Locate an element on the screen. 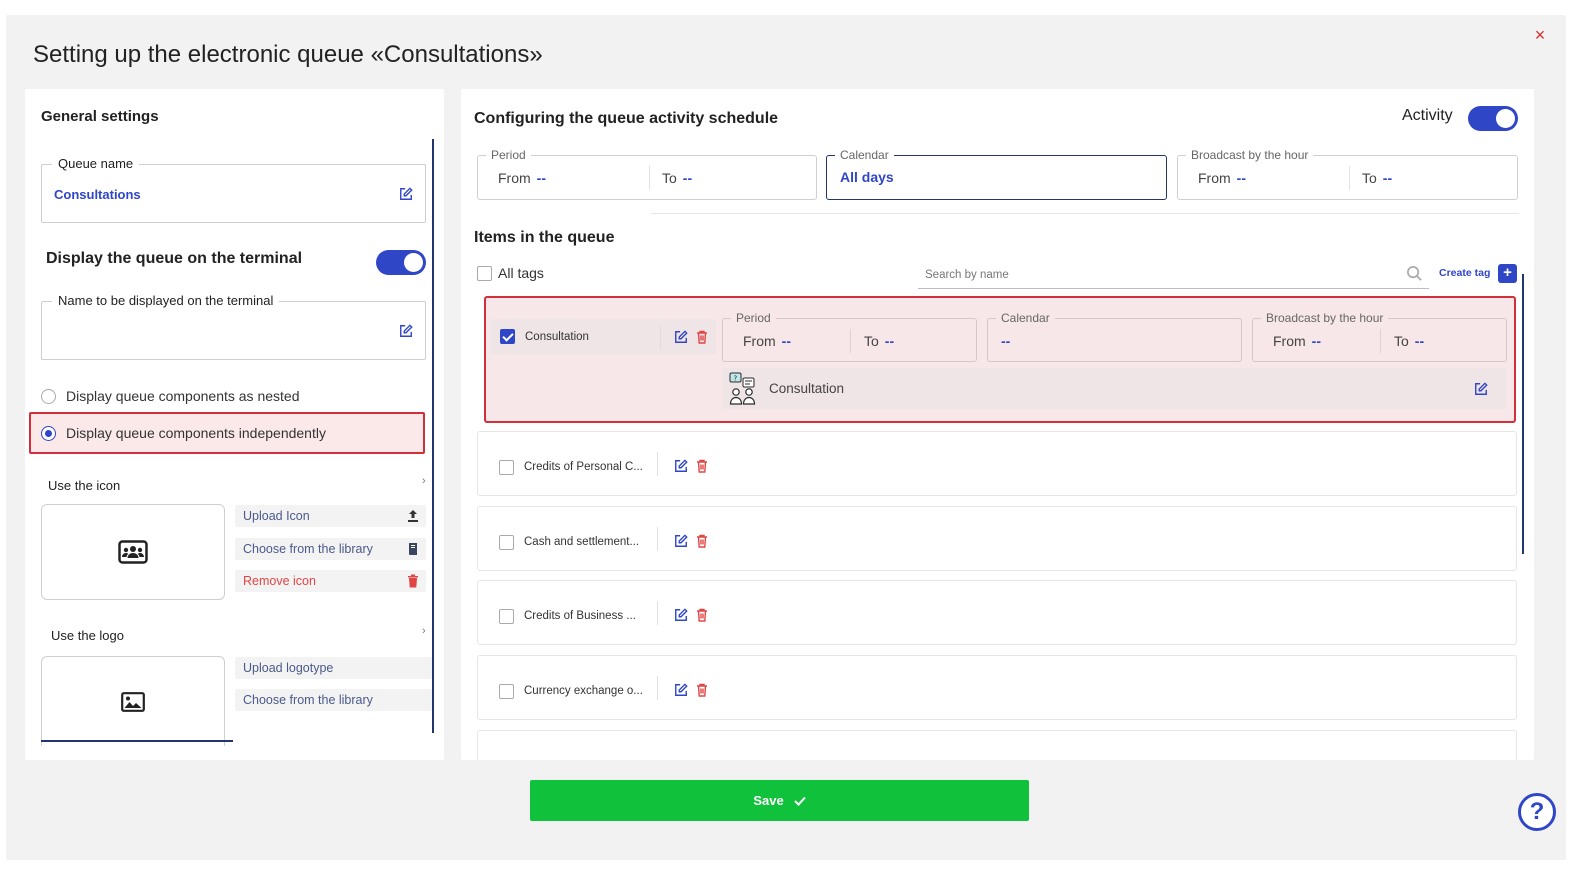  consultation-icon: ? is located at coordinates (742, 388).